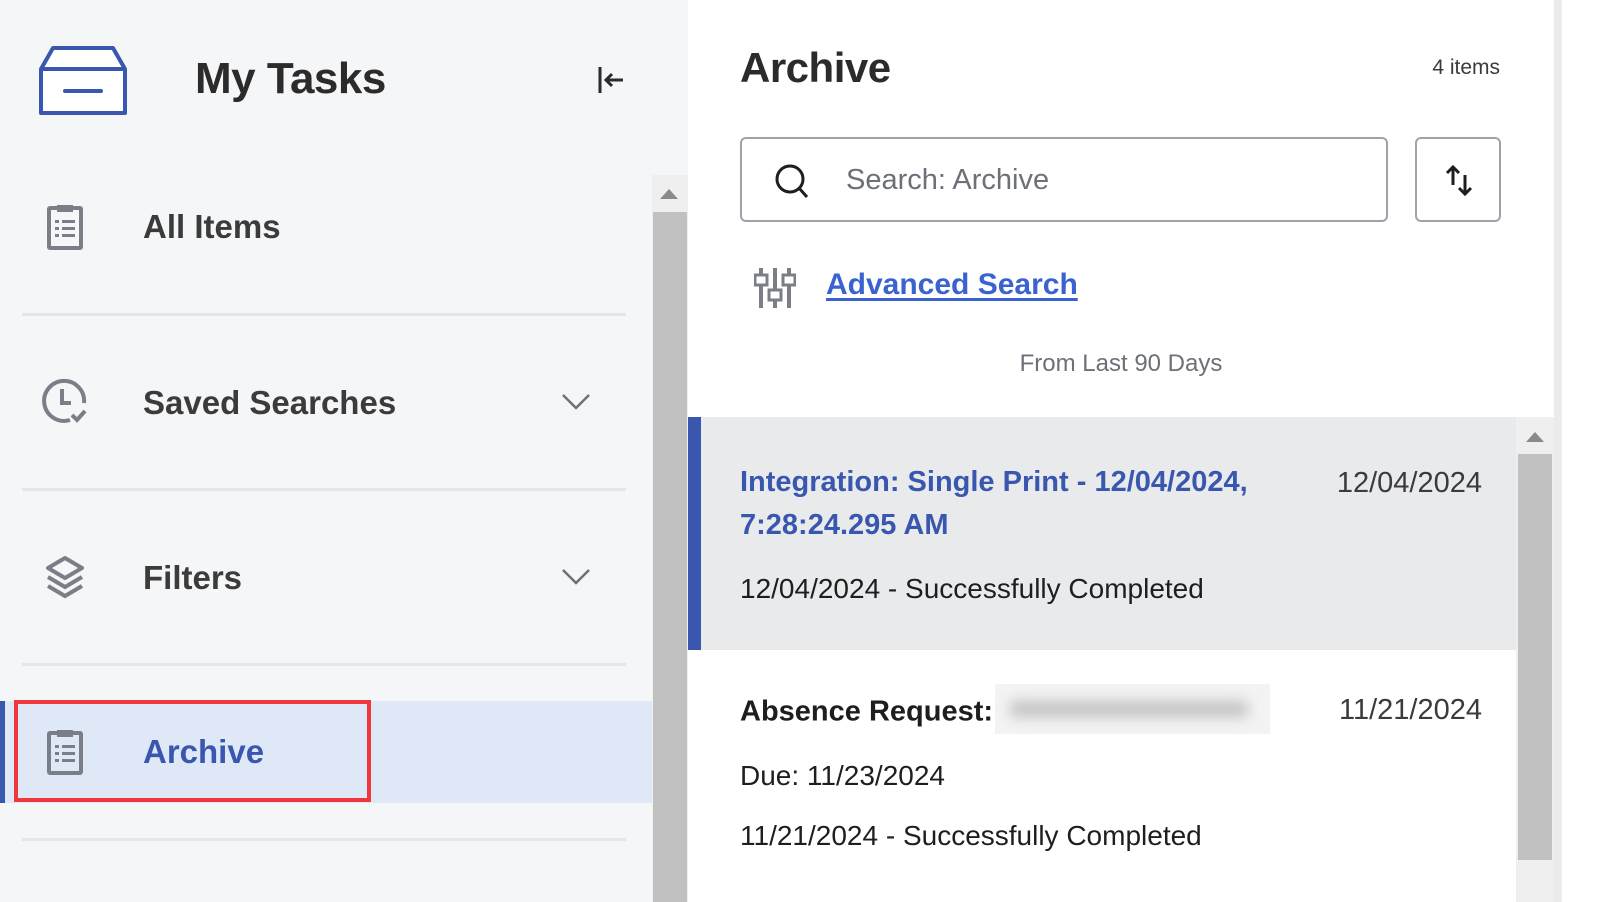 Image resolution: width=1600 pixels, height=902 pixels. I want to click on sliders-filter-icon, so click(775, 288).